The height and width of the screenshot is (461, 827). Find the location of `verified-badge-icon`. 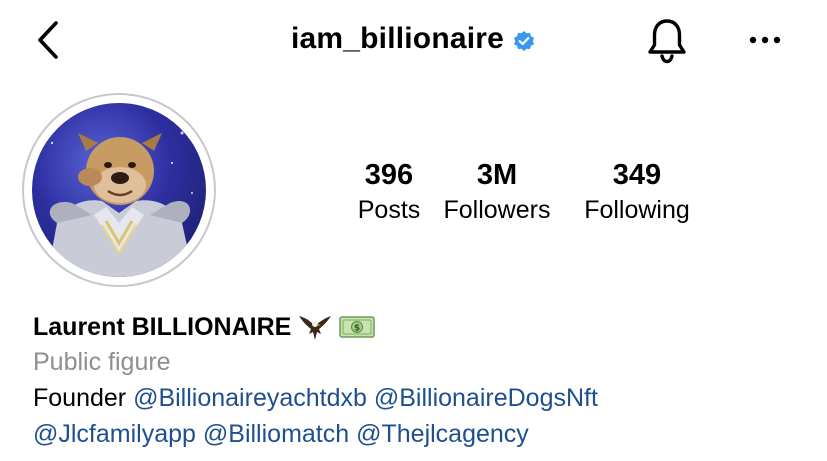

verified-badge-icon is located at coordinates (524, 41).